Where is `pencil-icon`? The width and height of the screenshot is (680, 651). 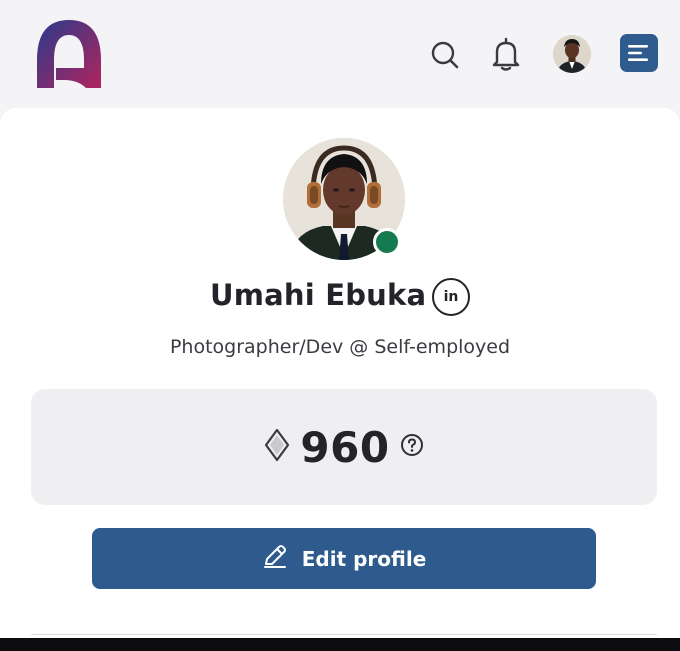 pencil-icon is located at coordinates (275, 558).